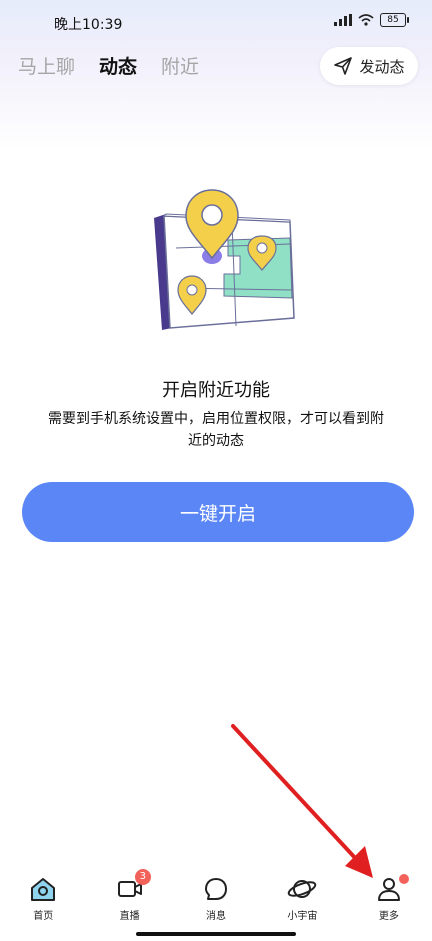  I want to click on tab-nearby: 附近, so click(180, 65).